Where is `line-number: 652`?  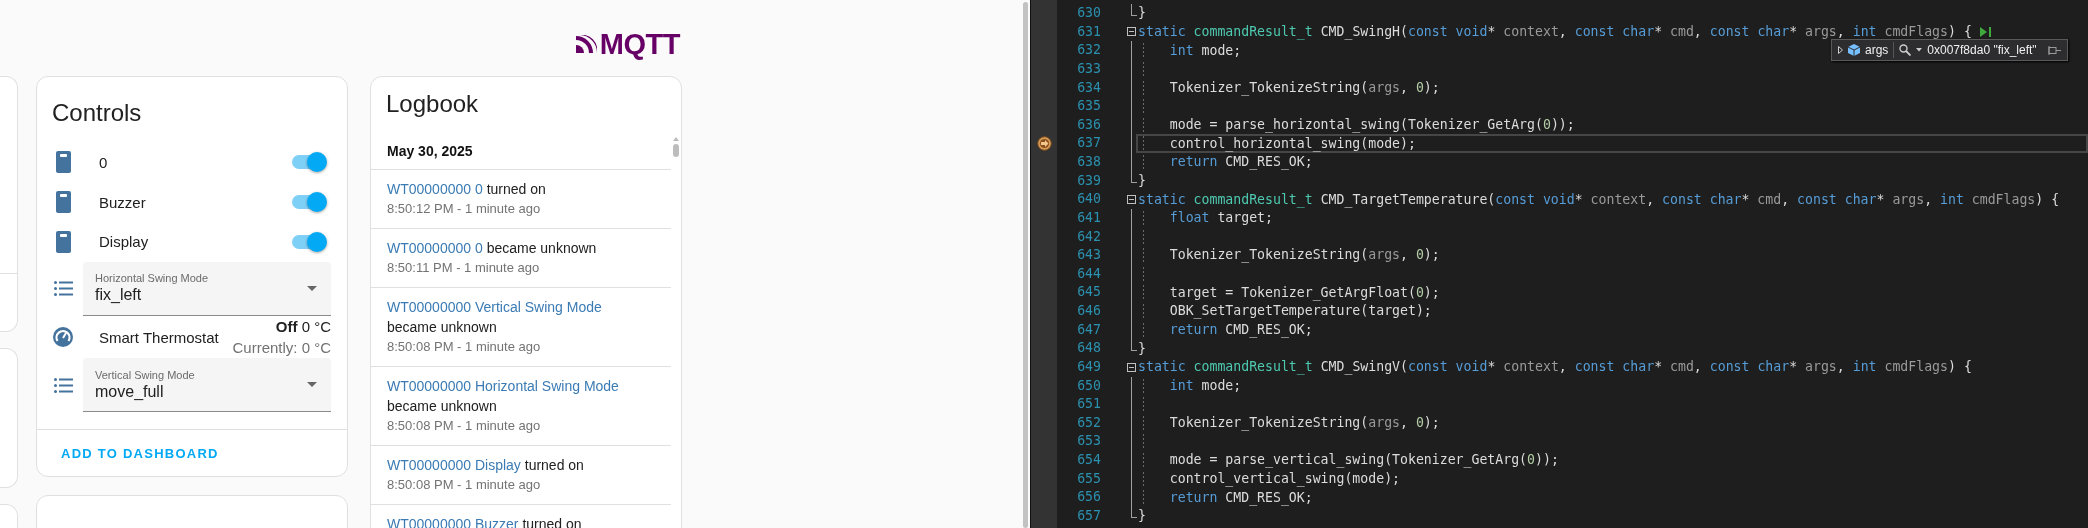
line-number: 652 is located at coordinates (1088, 422).